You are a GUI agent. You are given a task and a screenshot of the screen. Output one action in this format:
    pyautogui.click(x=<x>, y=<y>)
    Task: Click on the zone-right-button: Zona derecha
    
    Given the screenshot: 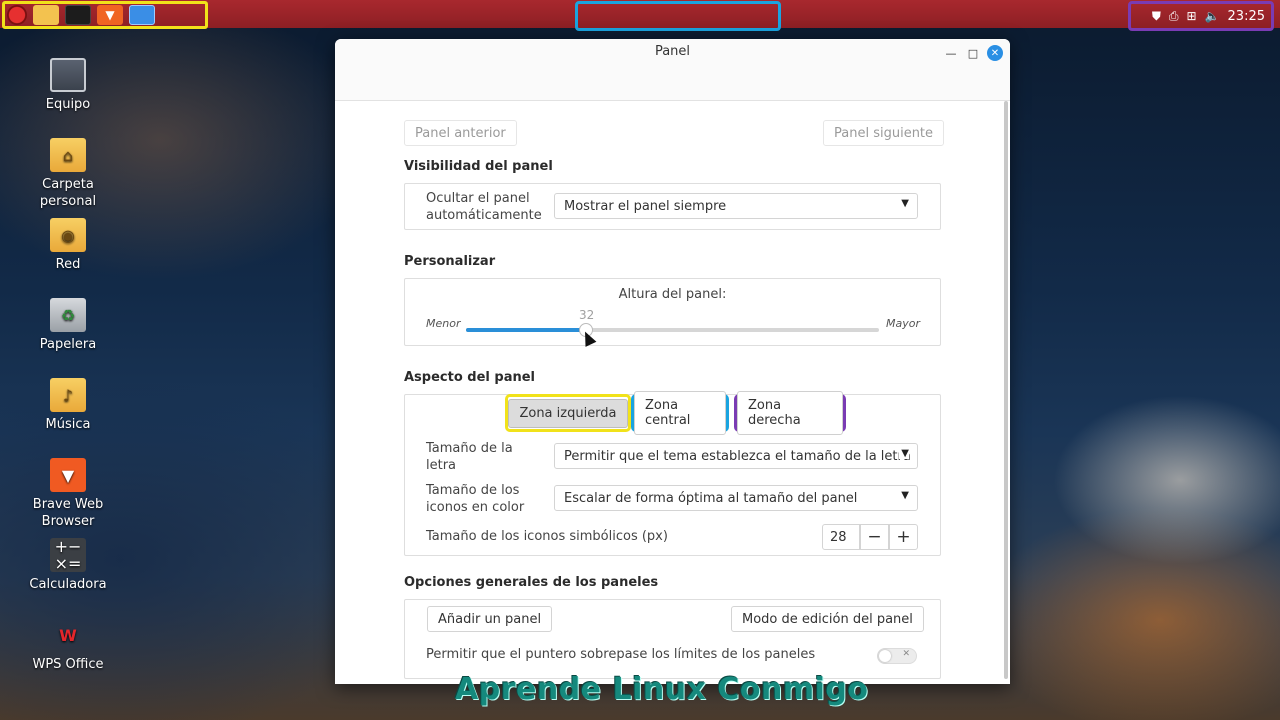 What is the action you would take?
    pyautogui.click(x=790, y=413)
    